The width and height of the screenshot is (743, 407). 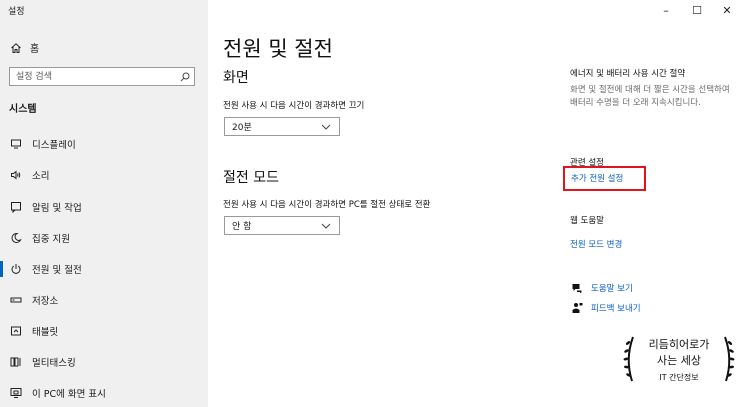 What do you see at coordinates (16, 362) in the screenshot?
I see `multitasking-icon` at bounding box center [16, 362].